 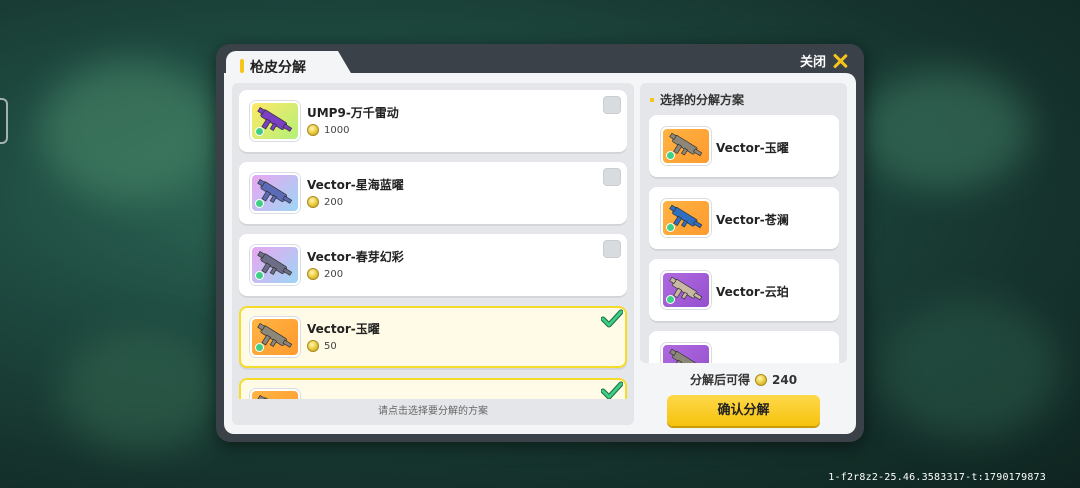 What do you see at coordinates (433, 265) in the screenshot?
I see `skin-list-item: Vector-春芽幻彩 200` at bounding box center [433, 265].